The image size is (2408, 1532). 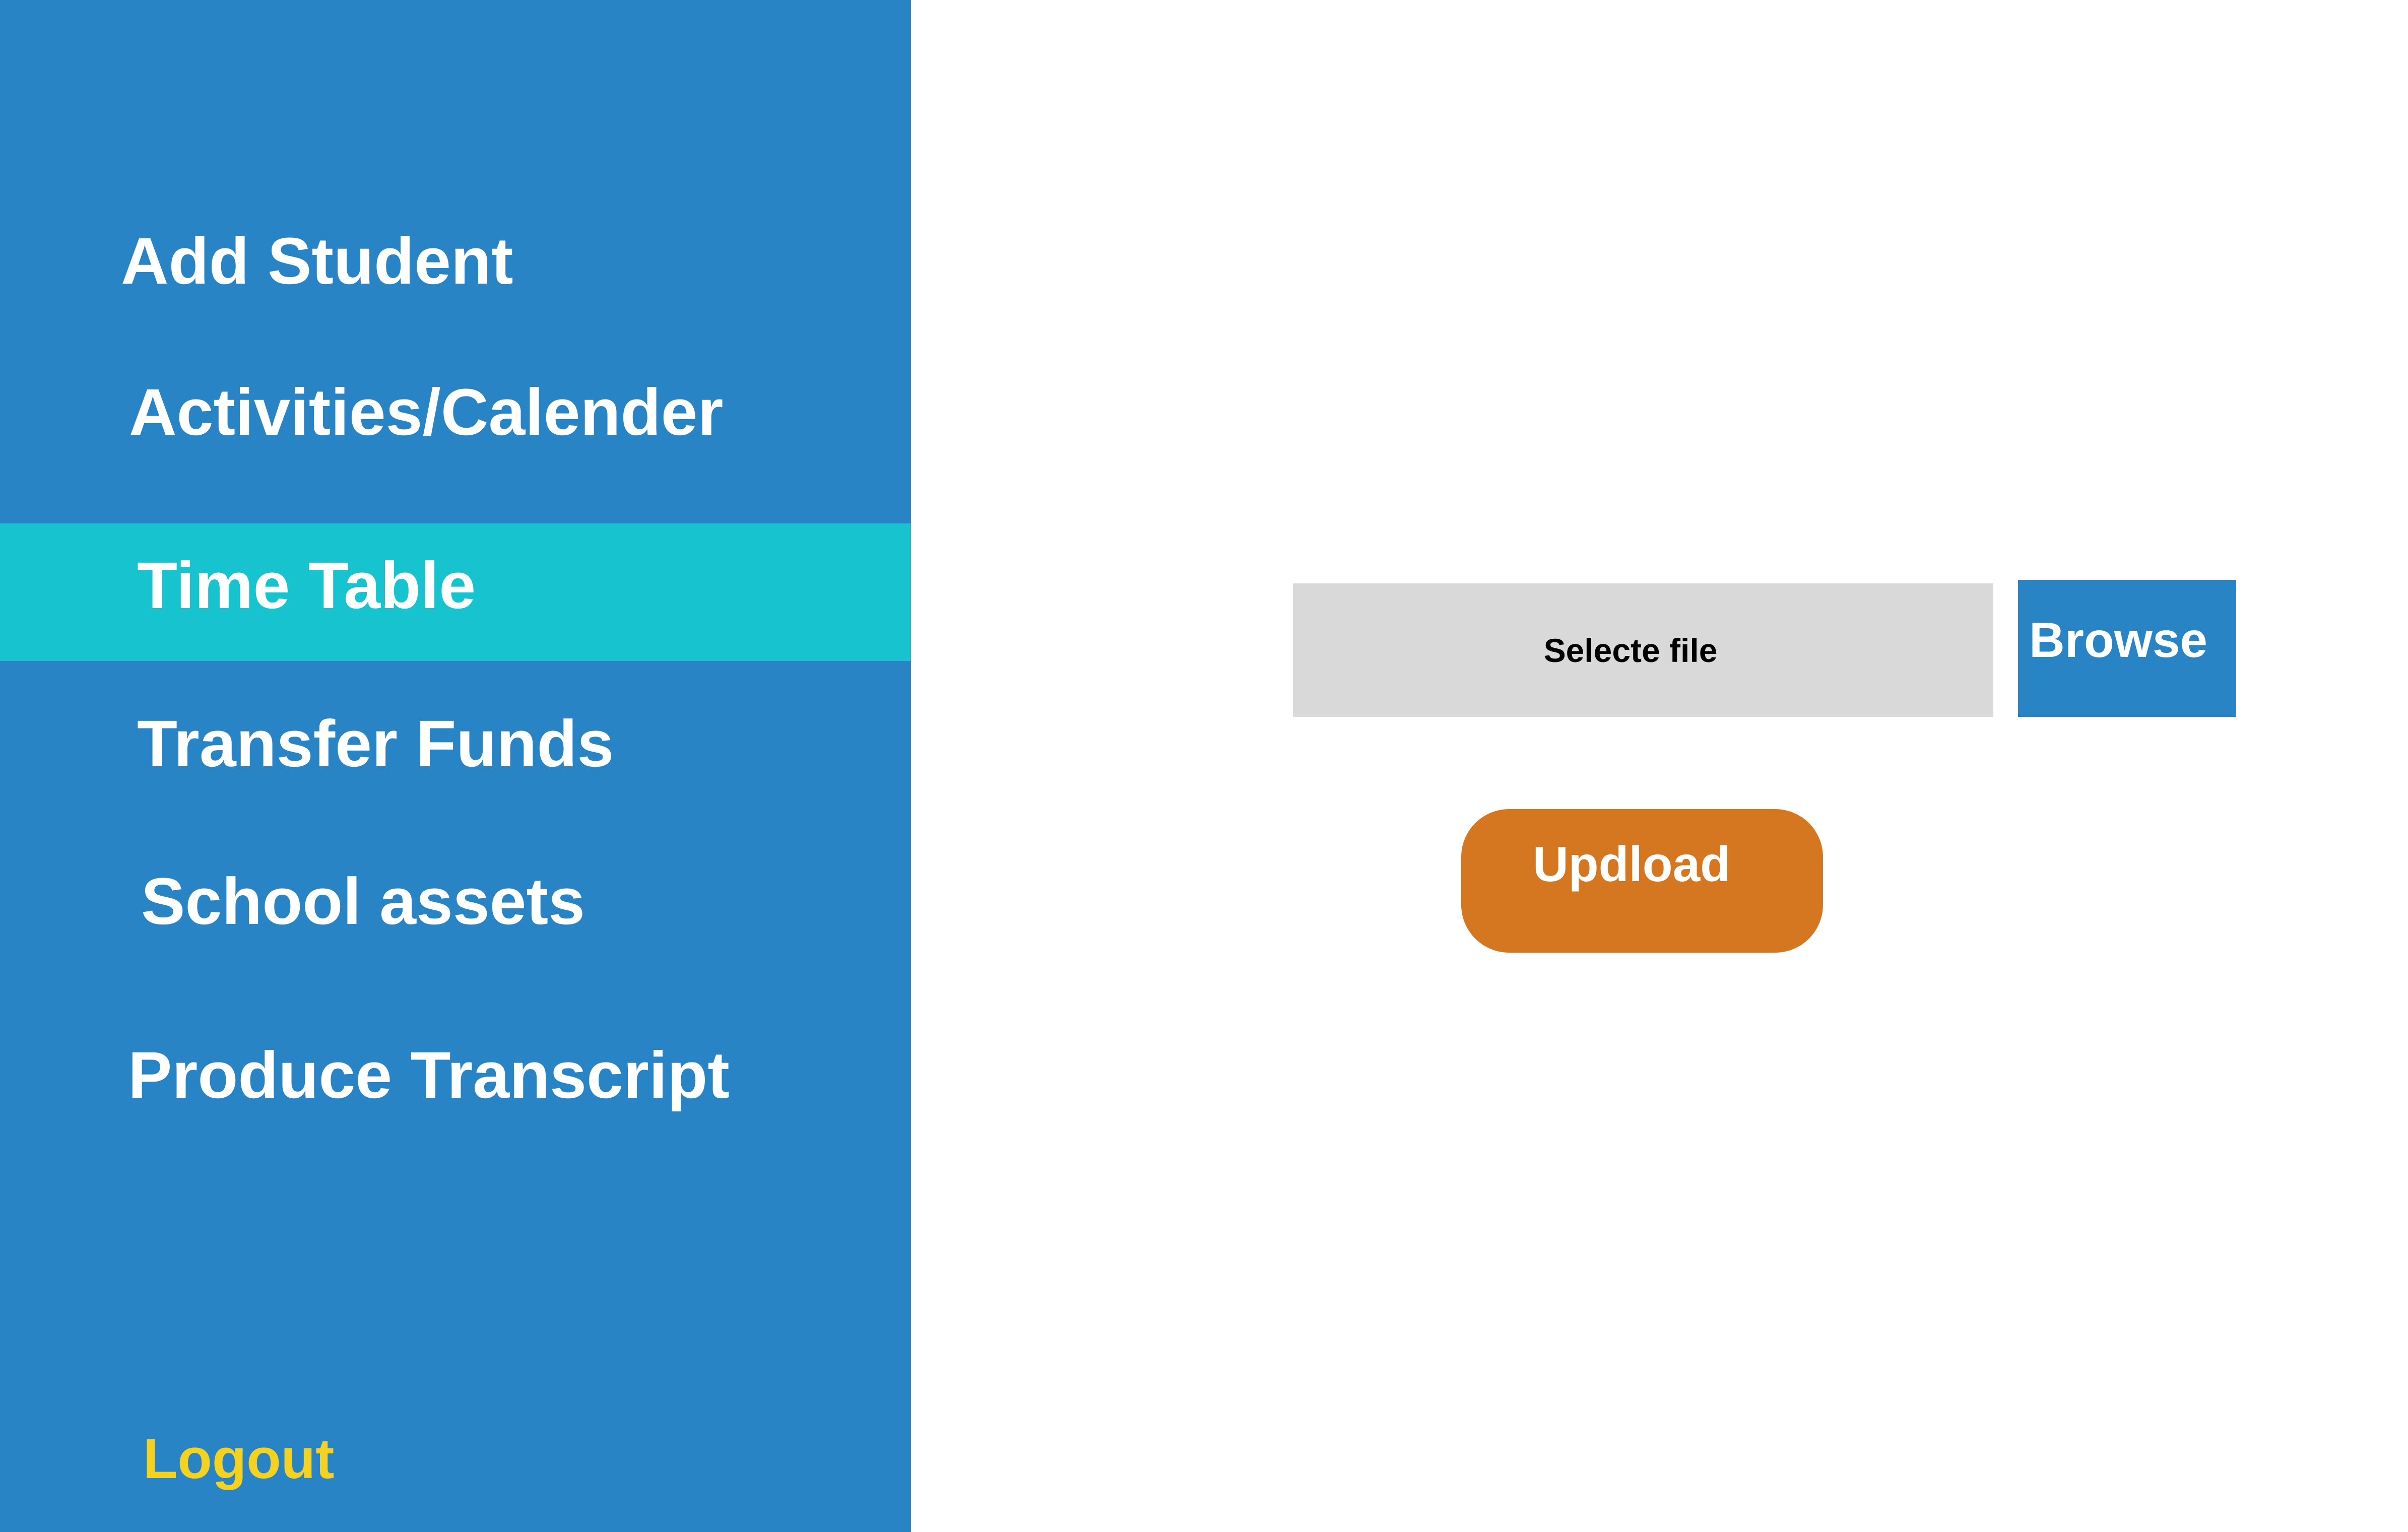 I want to click on file-path-field: Selecte file, so click(x=1643, y=650).